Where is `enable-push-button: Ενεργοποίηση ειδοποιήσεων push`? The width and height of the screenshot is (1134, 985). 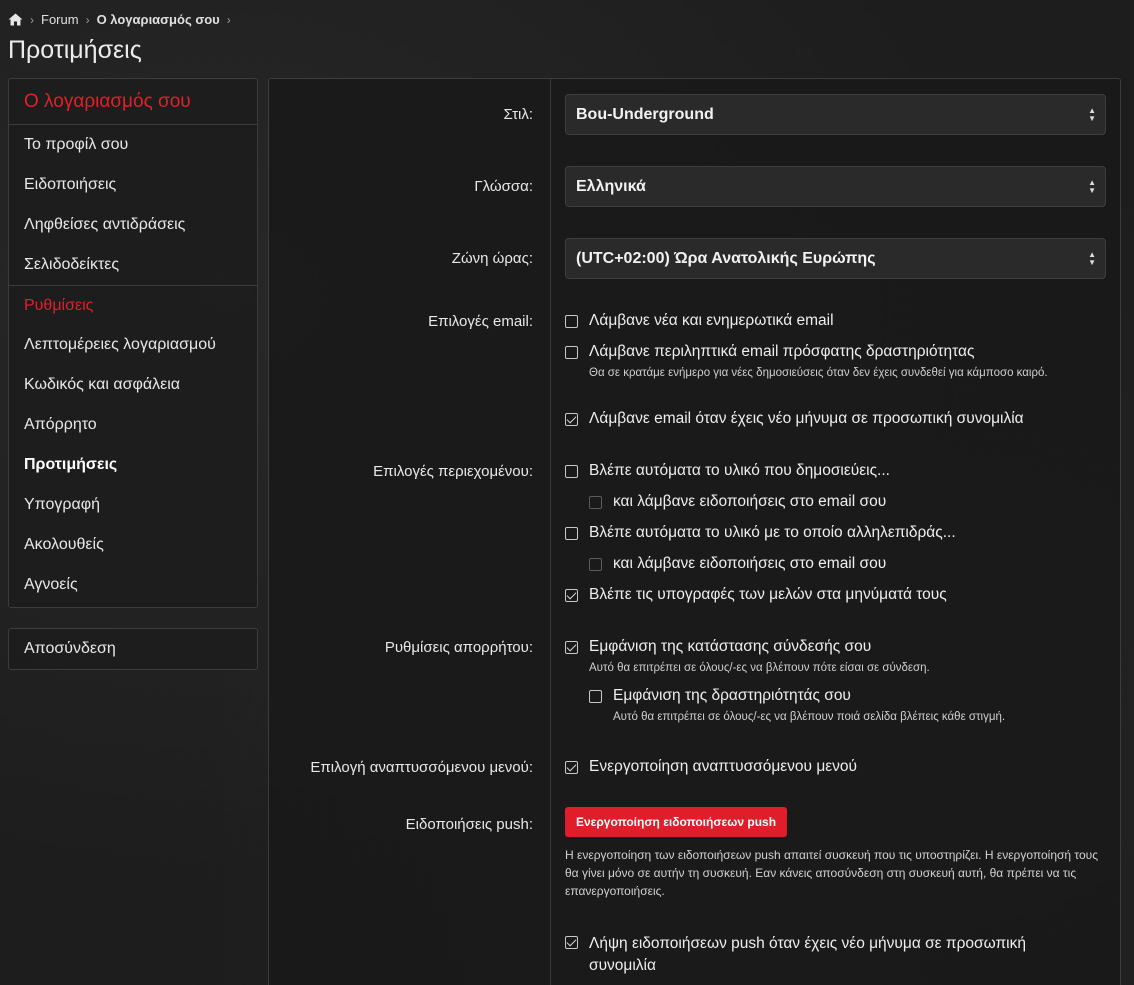
enable-push-button: Ενεργοποίηση ειδοποιήσεων push is located at coordinates (676, 822).